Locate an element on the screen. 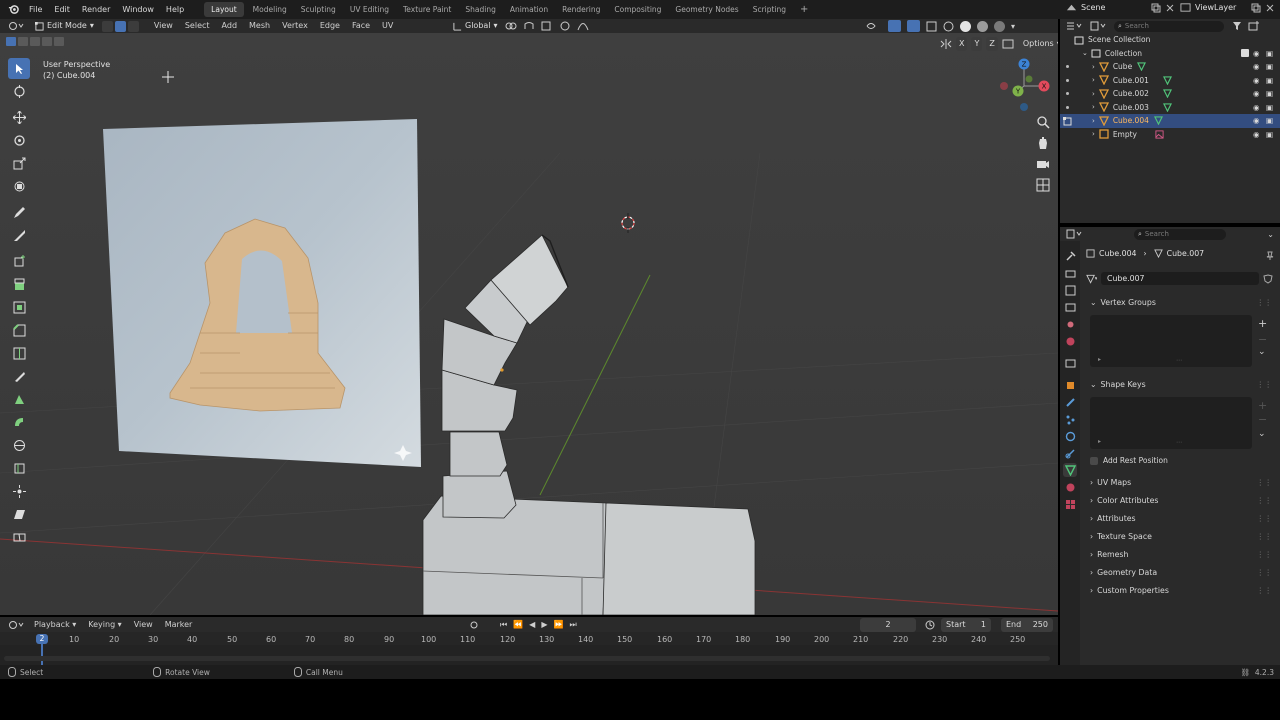  panel-geometry-data-header: › Geometry Data ⋮⋮ is located at coordinates (1183, 572).